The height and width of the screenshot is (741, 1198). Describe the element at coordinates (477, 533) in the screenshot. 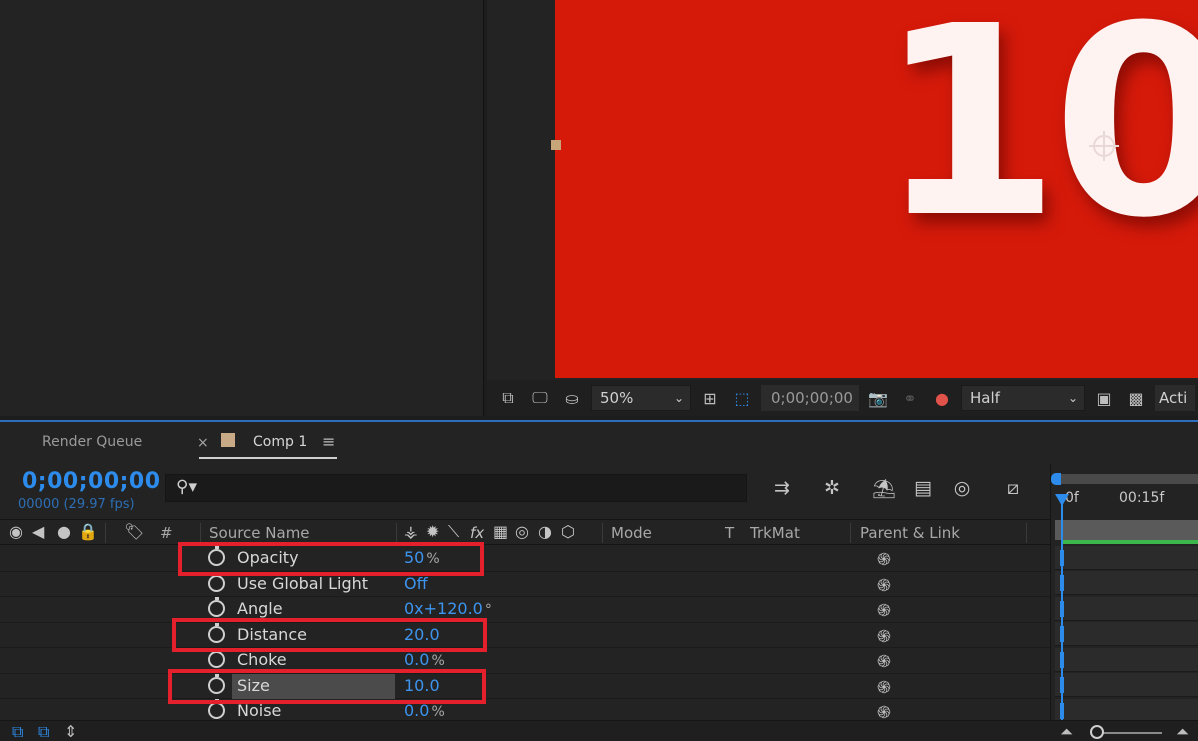

I see `effects-switch-icon: fx` at that location.